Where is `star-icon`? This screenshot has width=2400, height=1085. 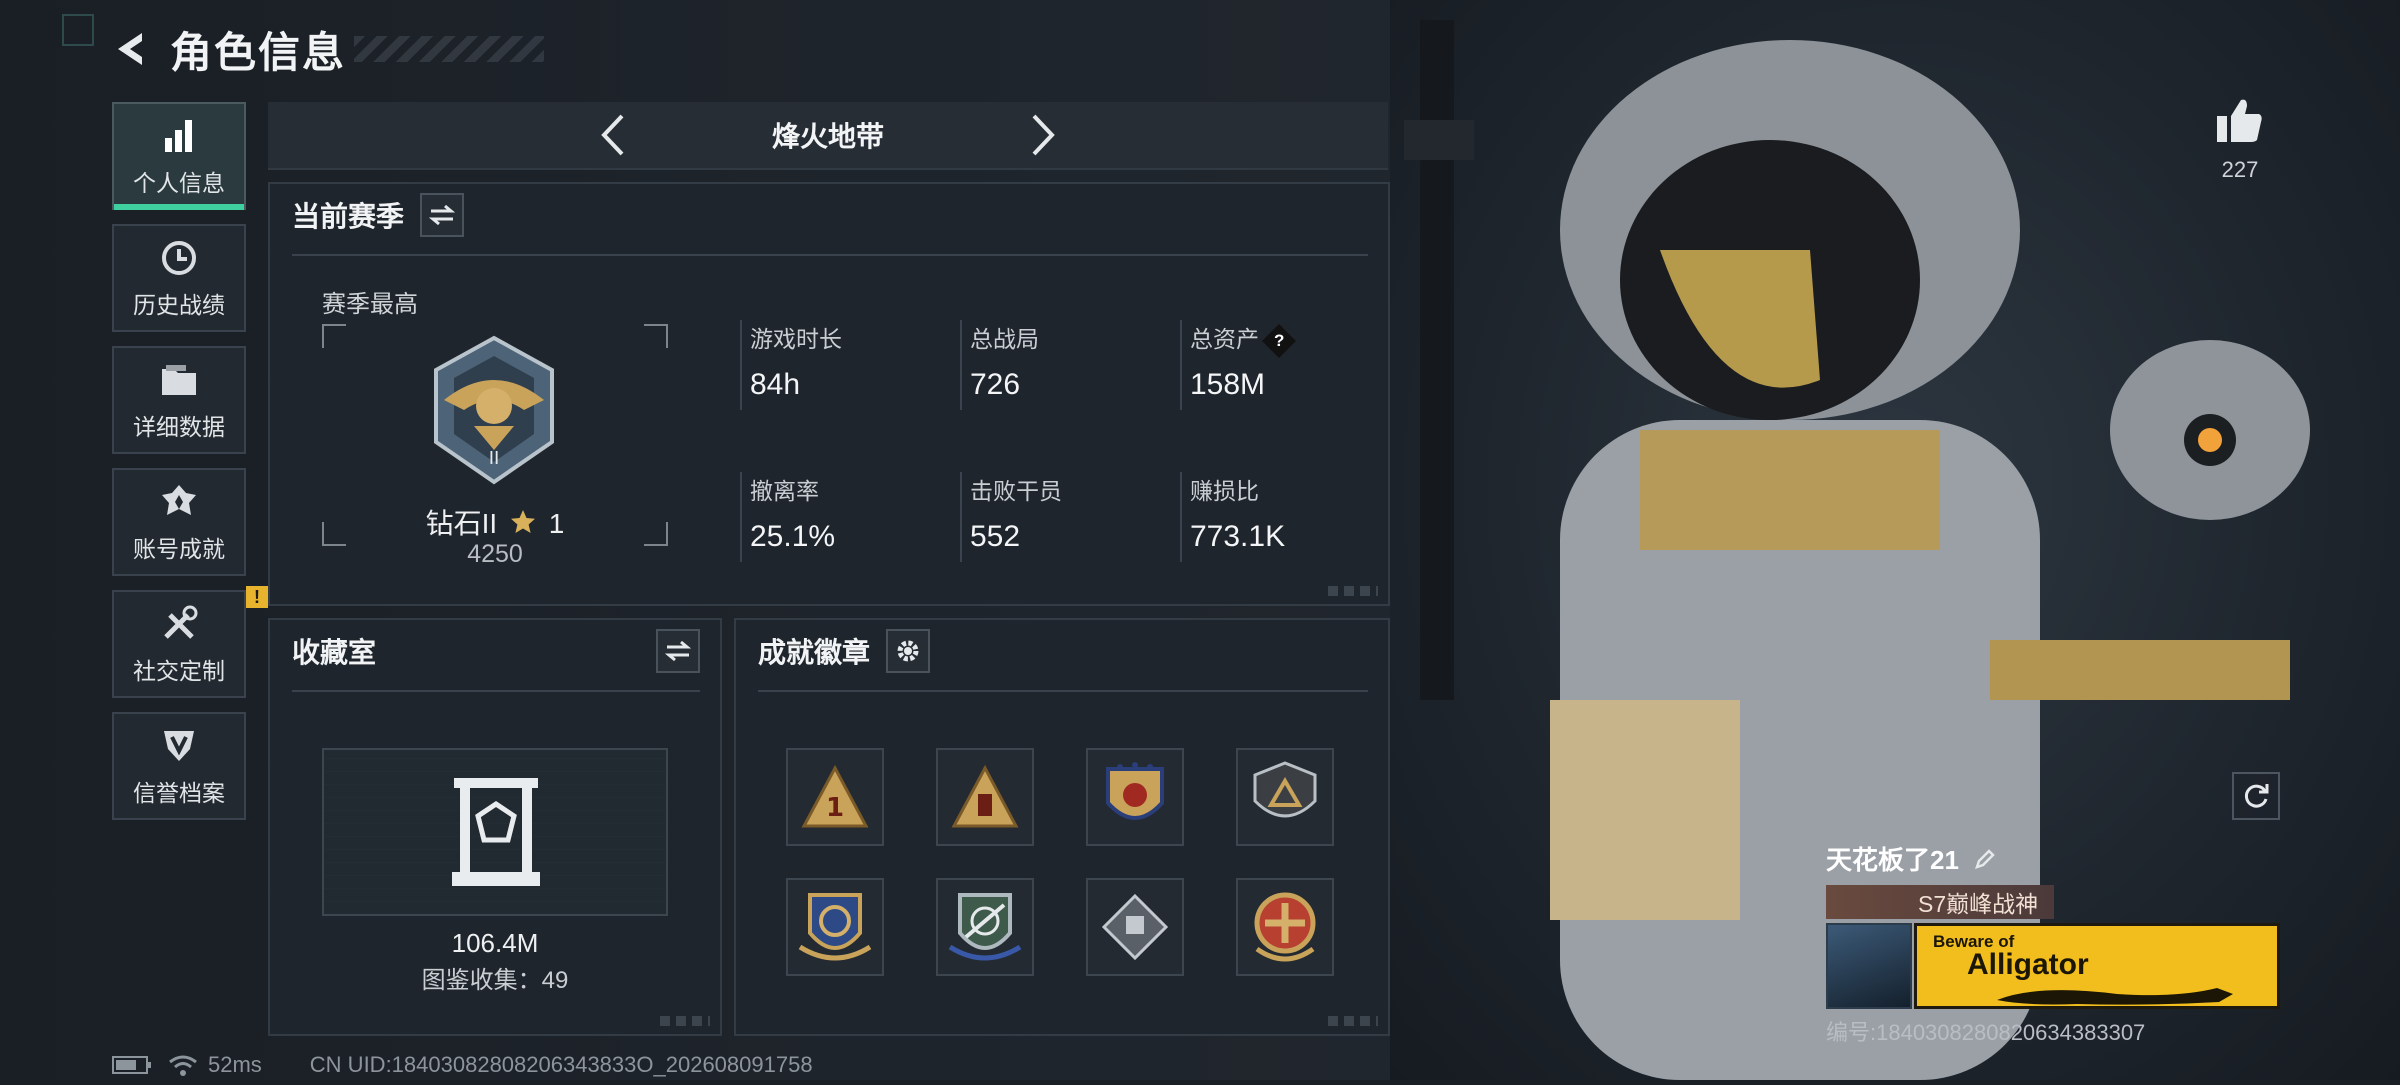 star-icon is located at coordinates (522, 521).